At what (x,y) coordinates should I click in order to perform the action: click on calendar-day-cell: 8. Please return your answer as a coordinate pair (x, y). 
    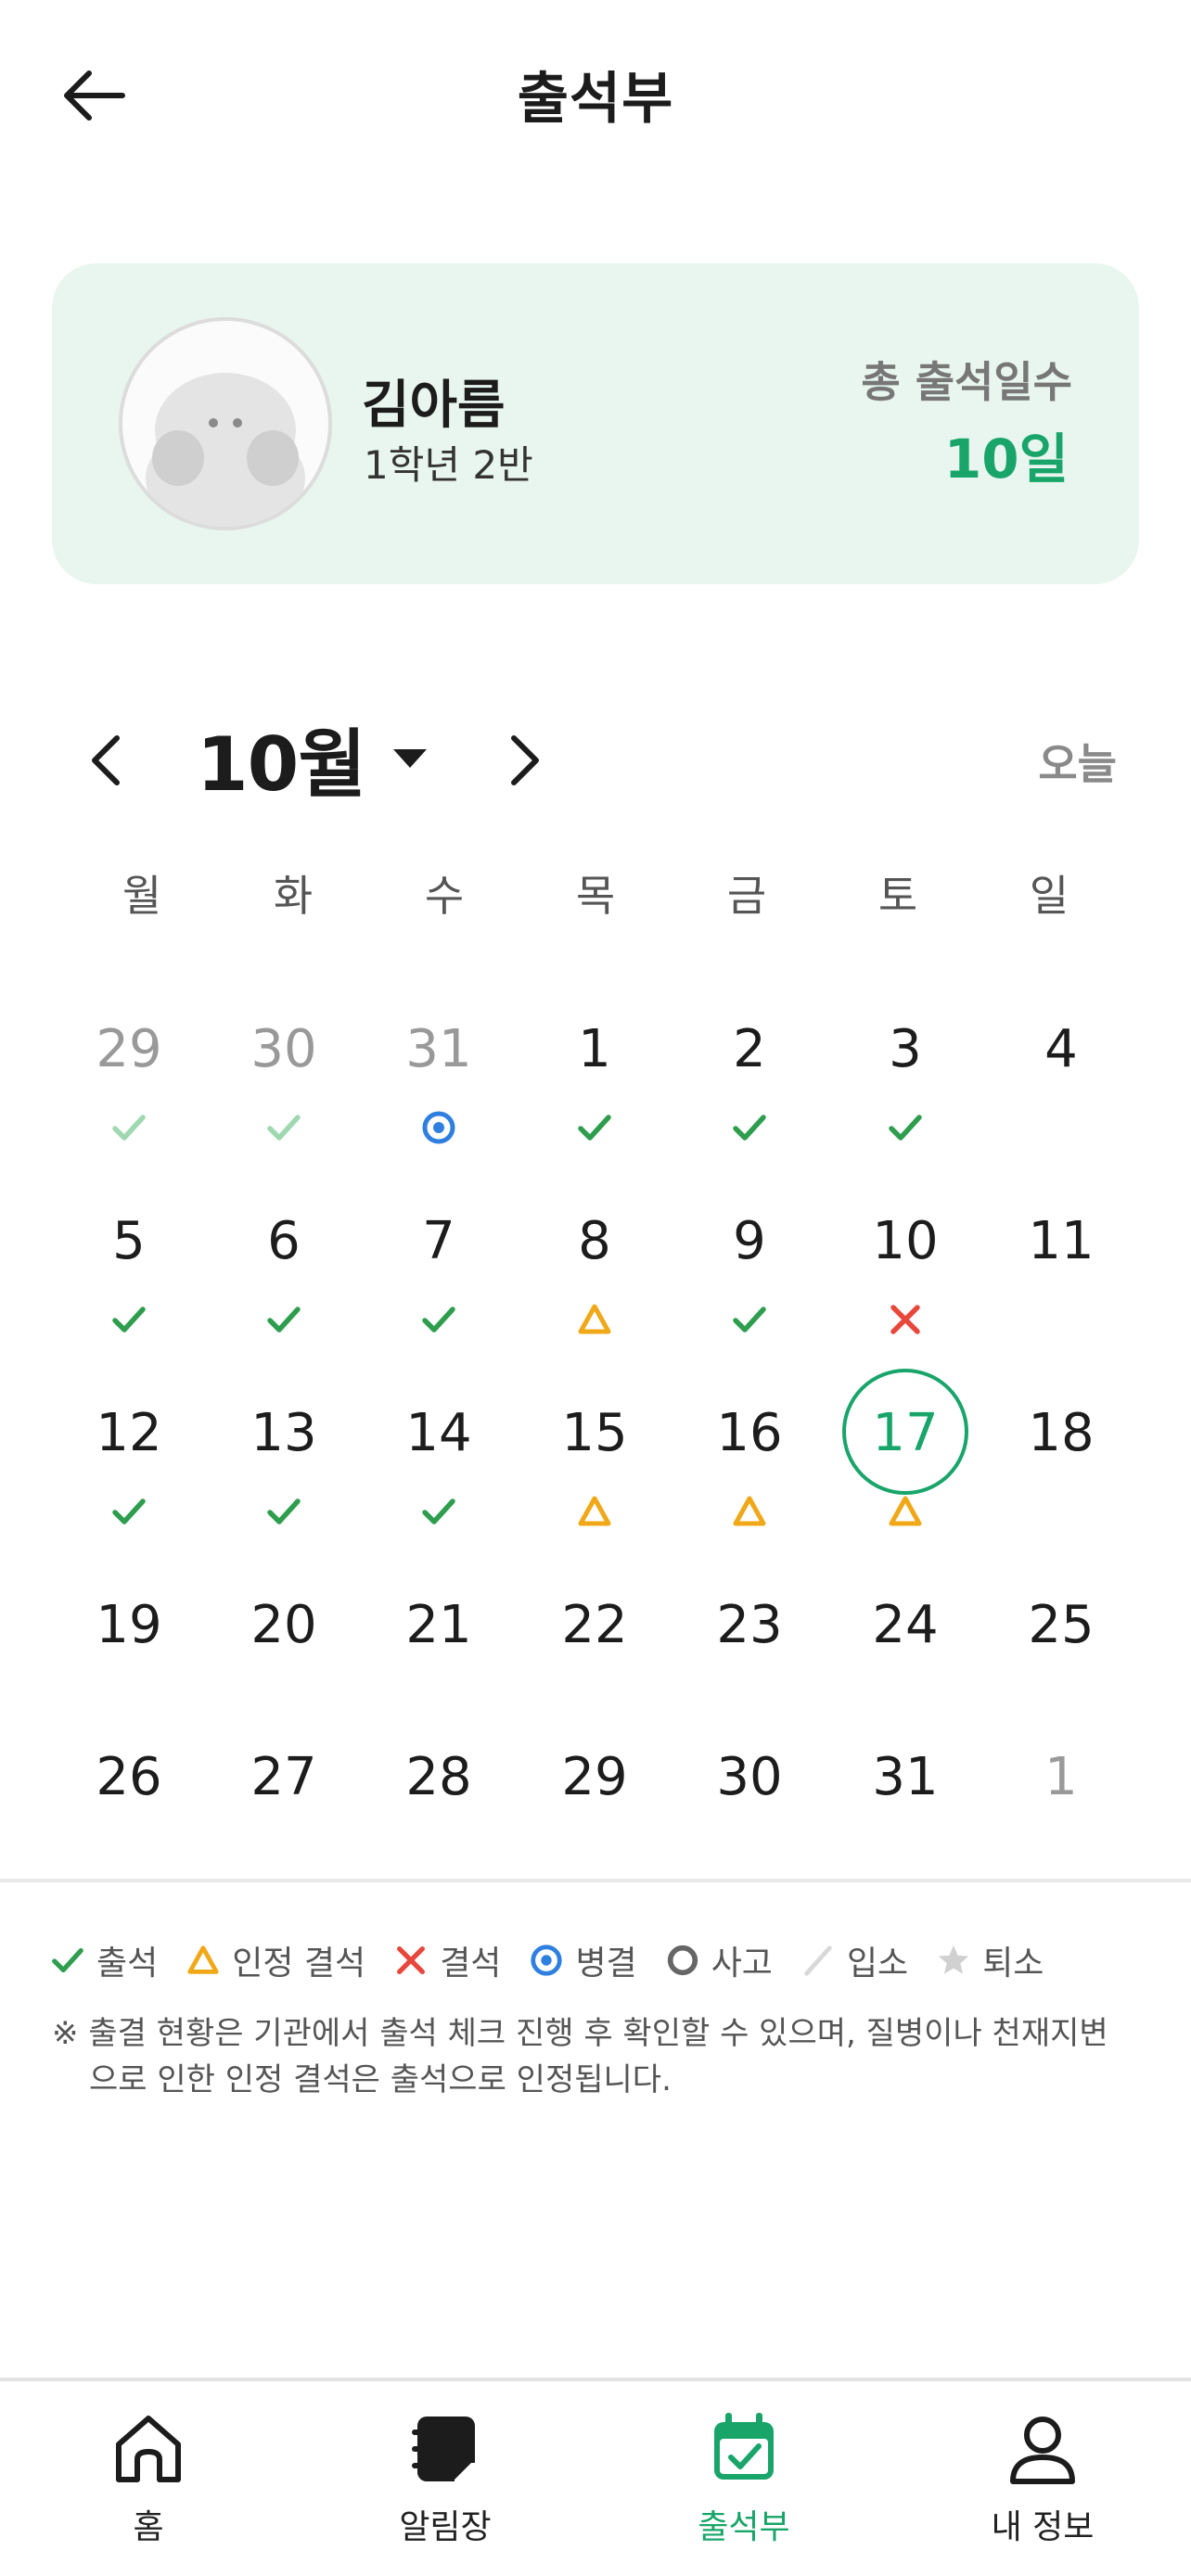
    Looking at the image, I should click on (594, 1293).